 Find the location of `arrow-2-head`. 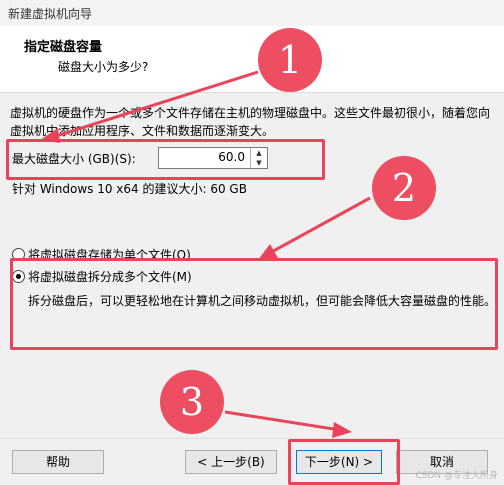

arrow-2-head is located at coordinates (268, 252).